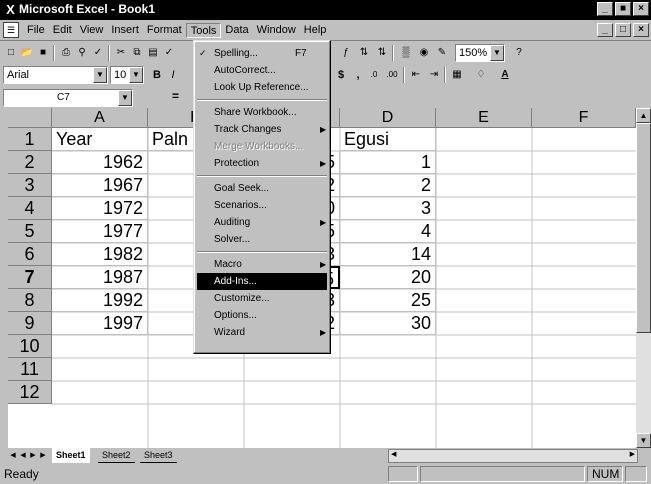 The image size is (651, 484). What do you see at coordinates (584, 118) in the screenshot?
I see `col-header-f: F` at bounding box center [584, 118].